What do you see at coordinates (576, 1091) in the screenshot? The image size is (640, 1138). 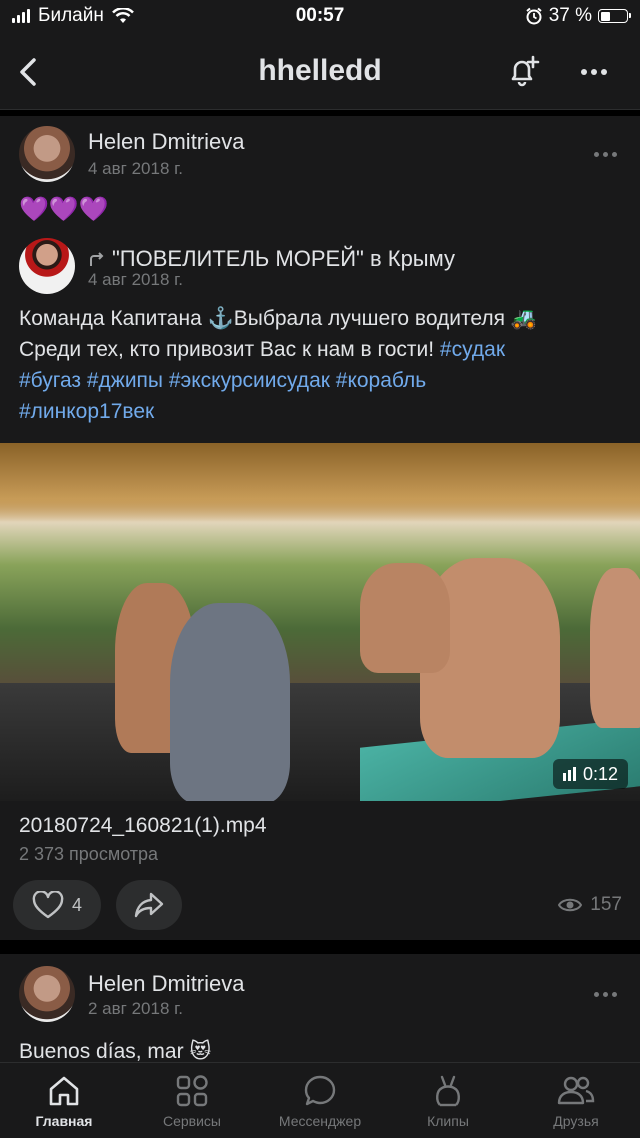 I see `friends-icon` at bounding box center [576, 1091].